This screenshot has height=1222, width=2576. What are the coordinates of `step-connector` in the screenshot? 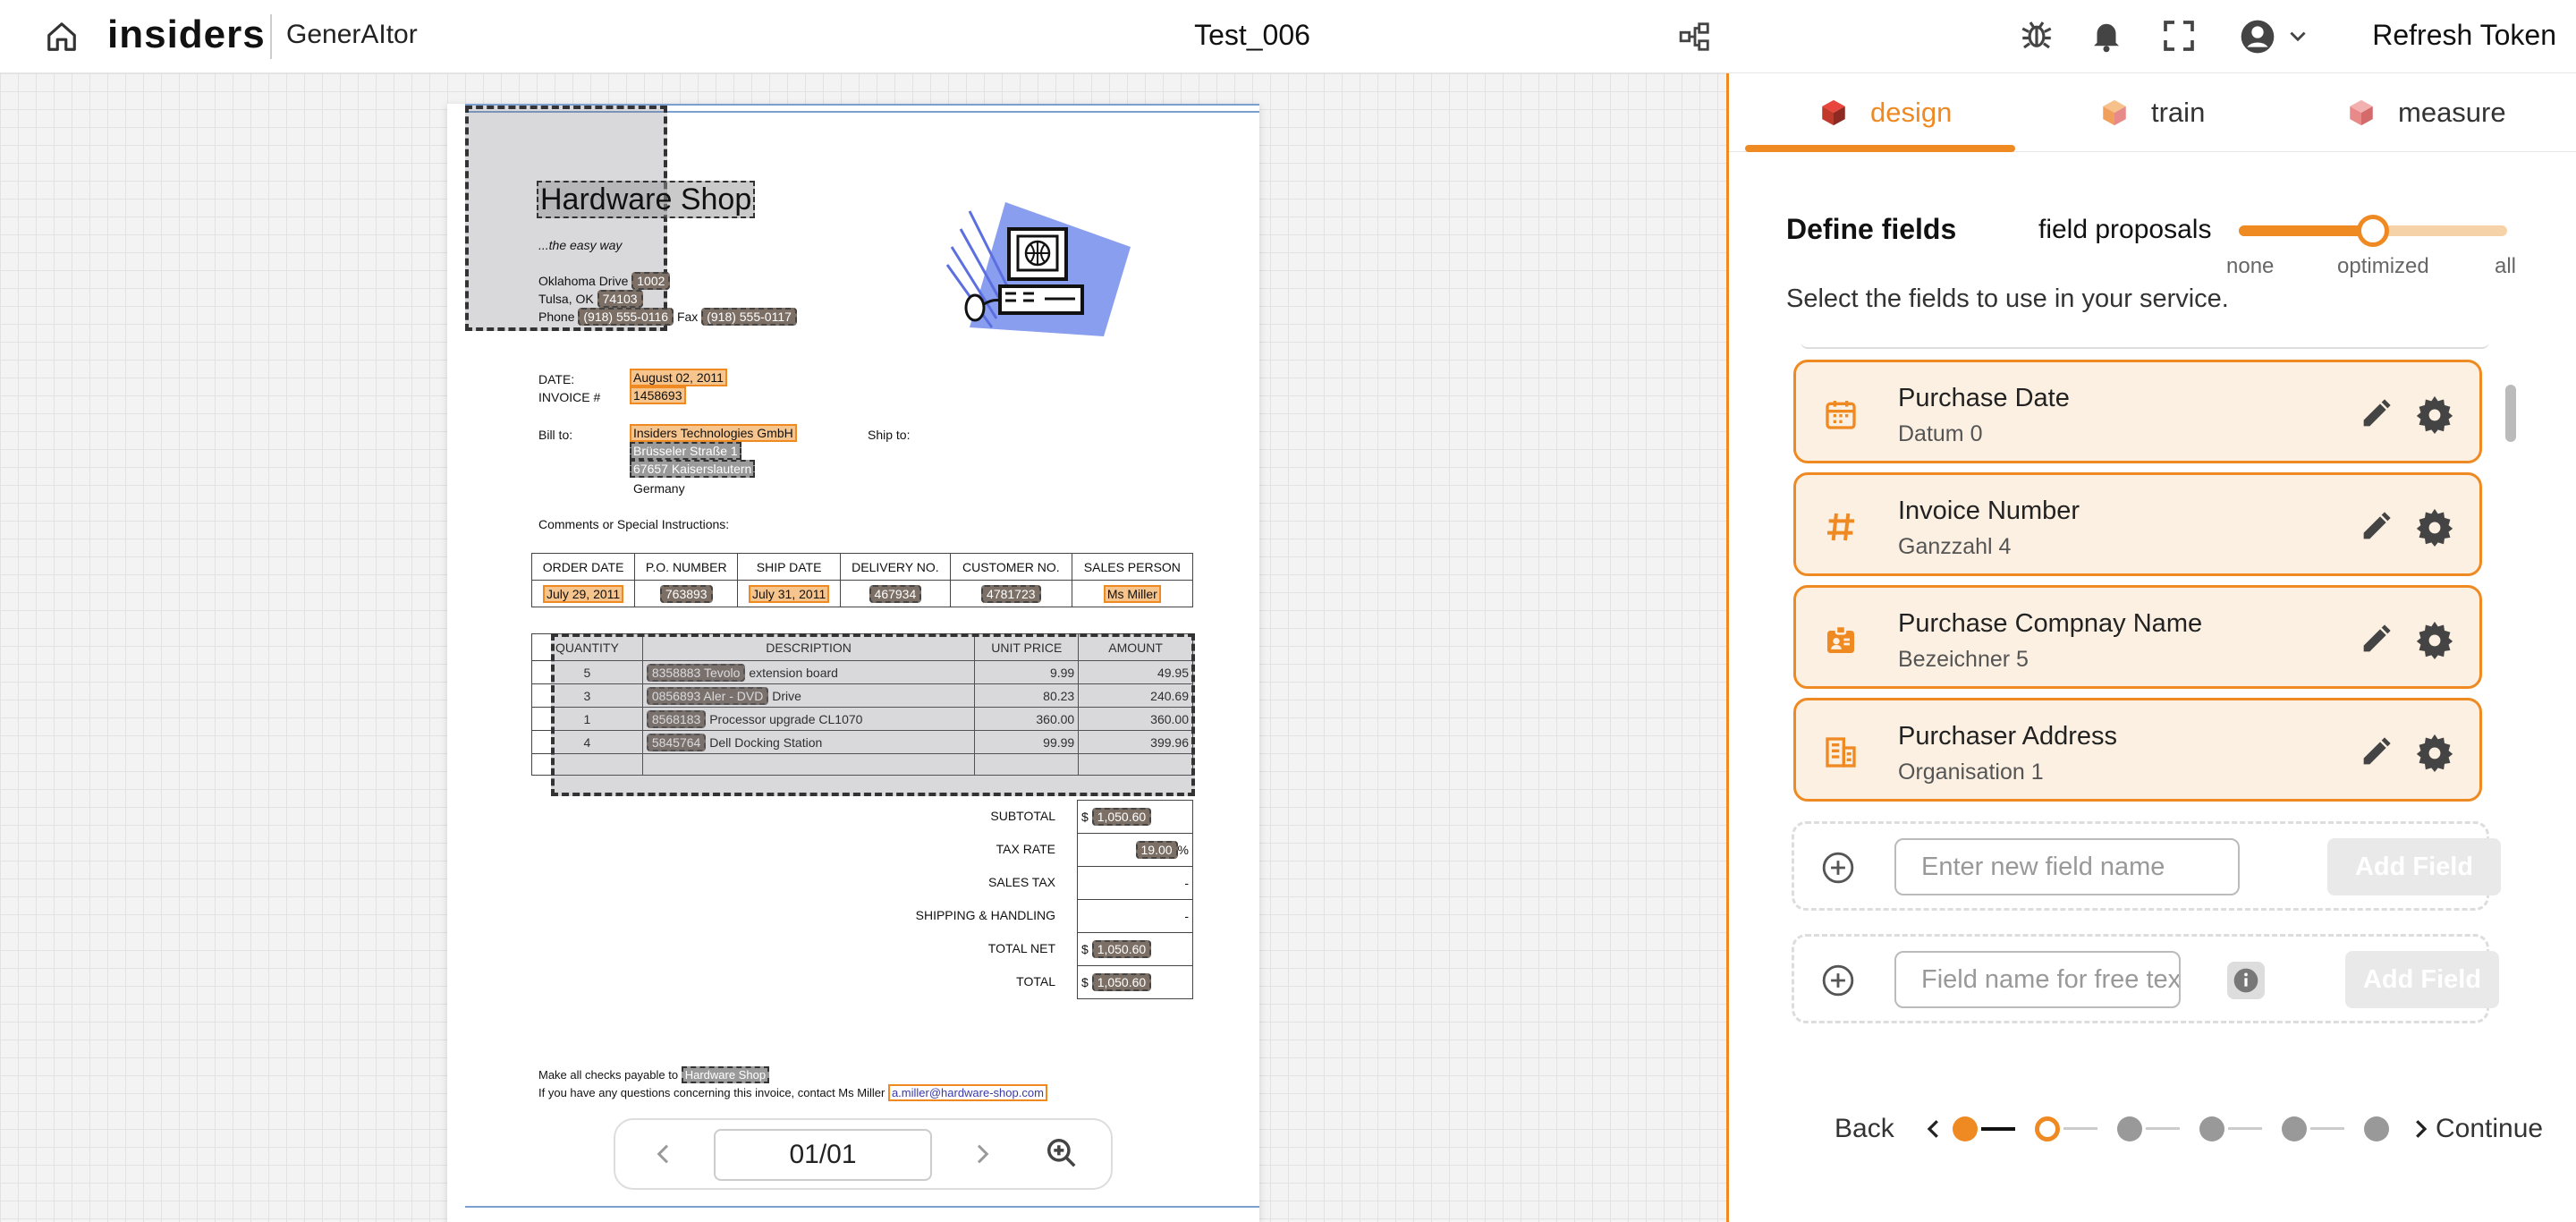 It's located at (2080, 1128).